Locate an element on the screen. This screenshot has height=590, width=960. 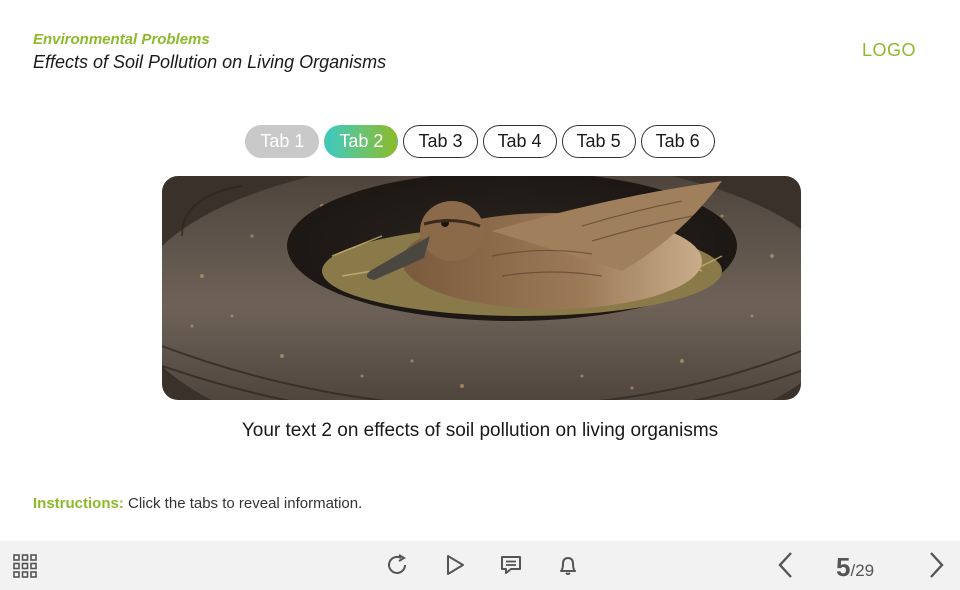
page-counter: 5 /29 is located at coordinates (855, 567).